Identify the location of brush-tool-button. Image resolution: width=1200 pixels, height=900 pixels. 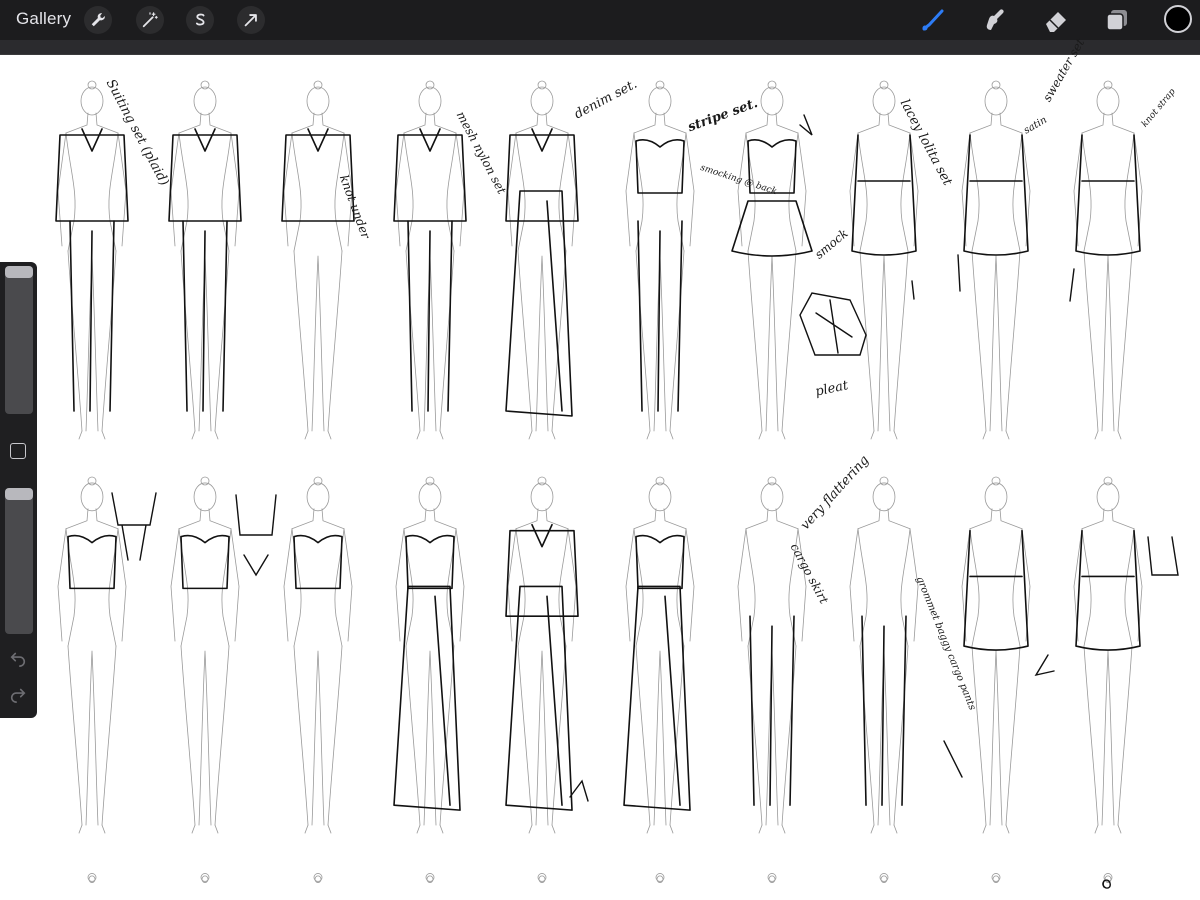
(933, 20).